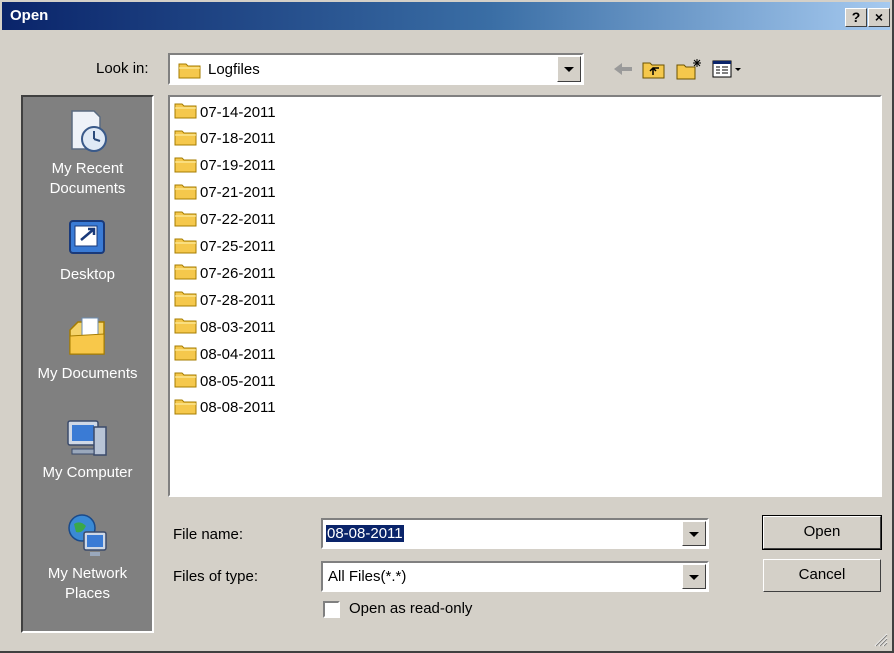 Image resolution: width=894 pixels, height=653 pixels. Describe the element at coordinates (238, 300) in the screenshot. I see `file-name: 07-28-2011` at that location.